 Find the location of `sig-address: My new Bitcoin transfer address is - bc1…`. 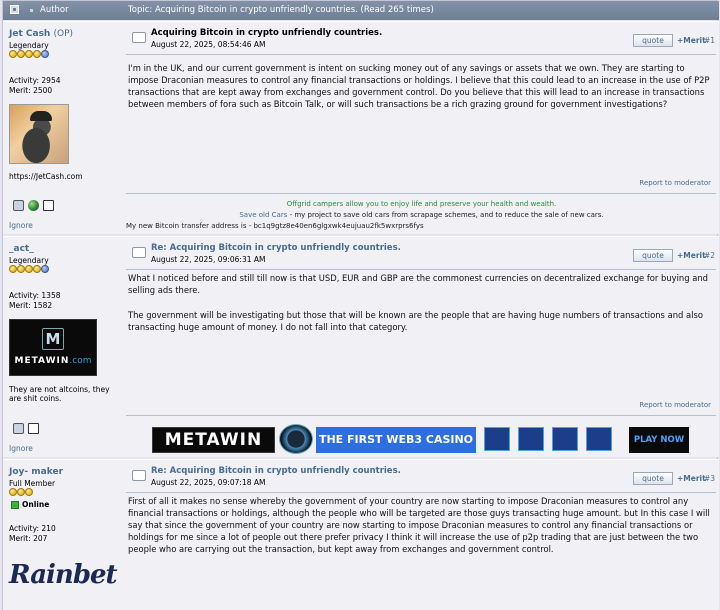

sig-address: My new Bitcoin transfer address is - bc1… is located at coordinates (275, 226).